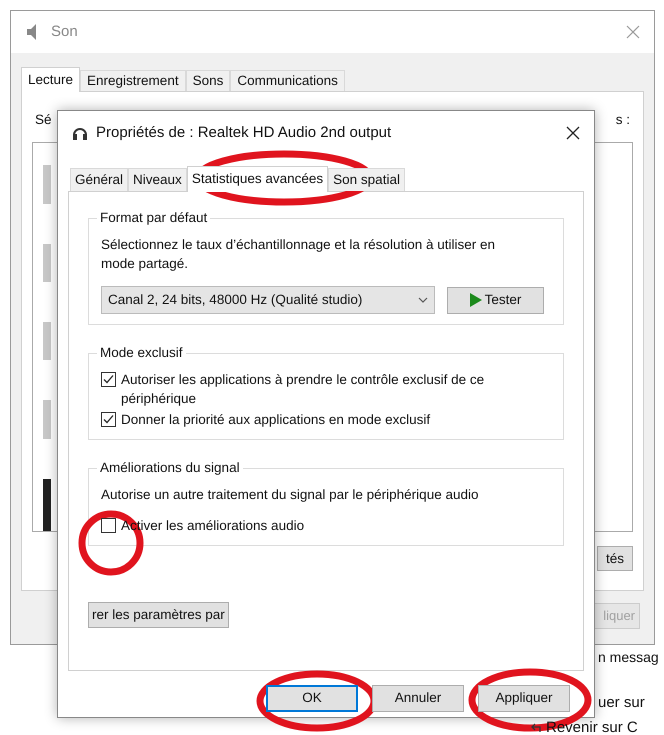 Image resolution: width=664 pixels, height=735 pixels. What do you see at coordinates (257, 179) in the screenshot?
I see `tab: Statistiques avancées` at bounding box center [257, 179].